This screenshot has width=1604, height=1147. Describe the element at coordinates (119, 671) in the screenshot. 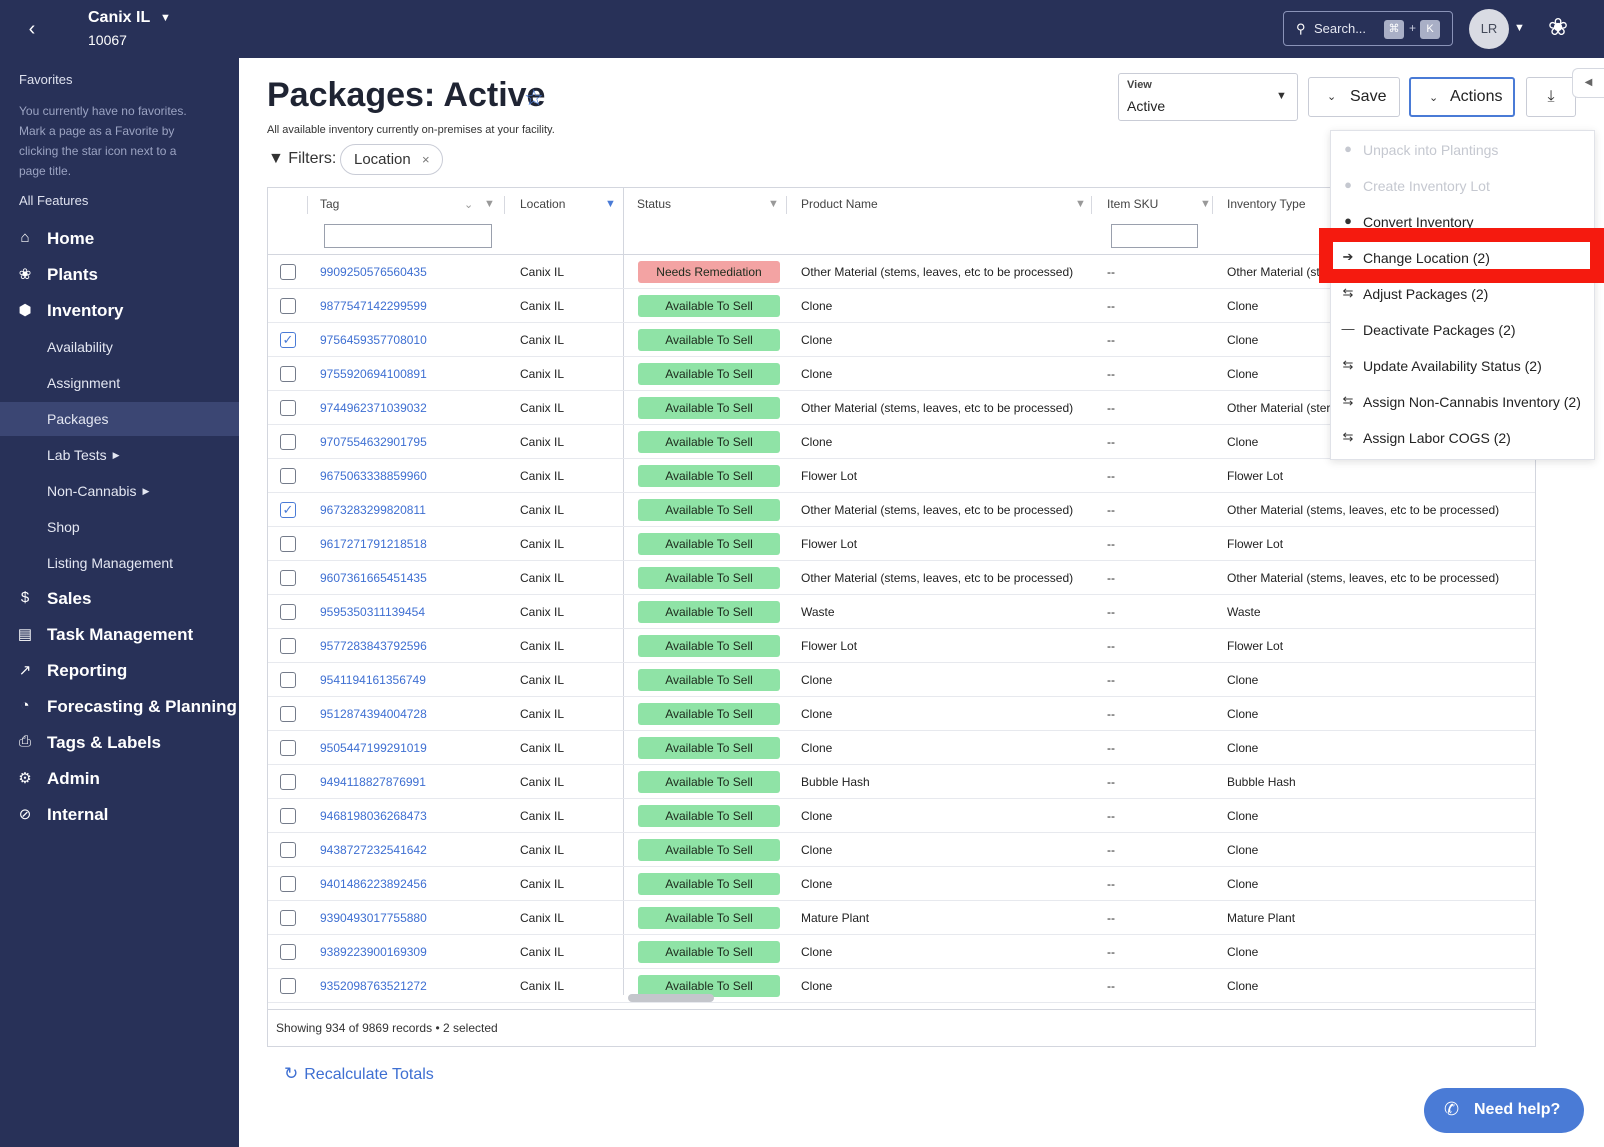

I see `nav-reporting: ↗ Reporting` at that location.